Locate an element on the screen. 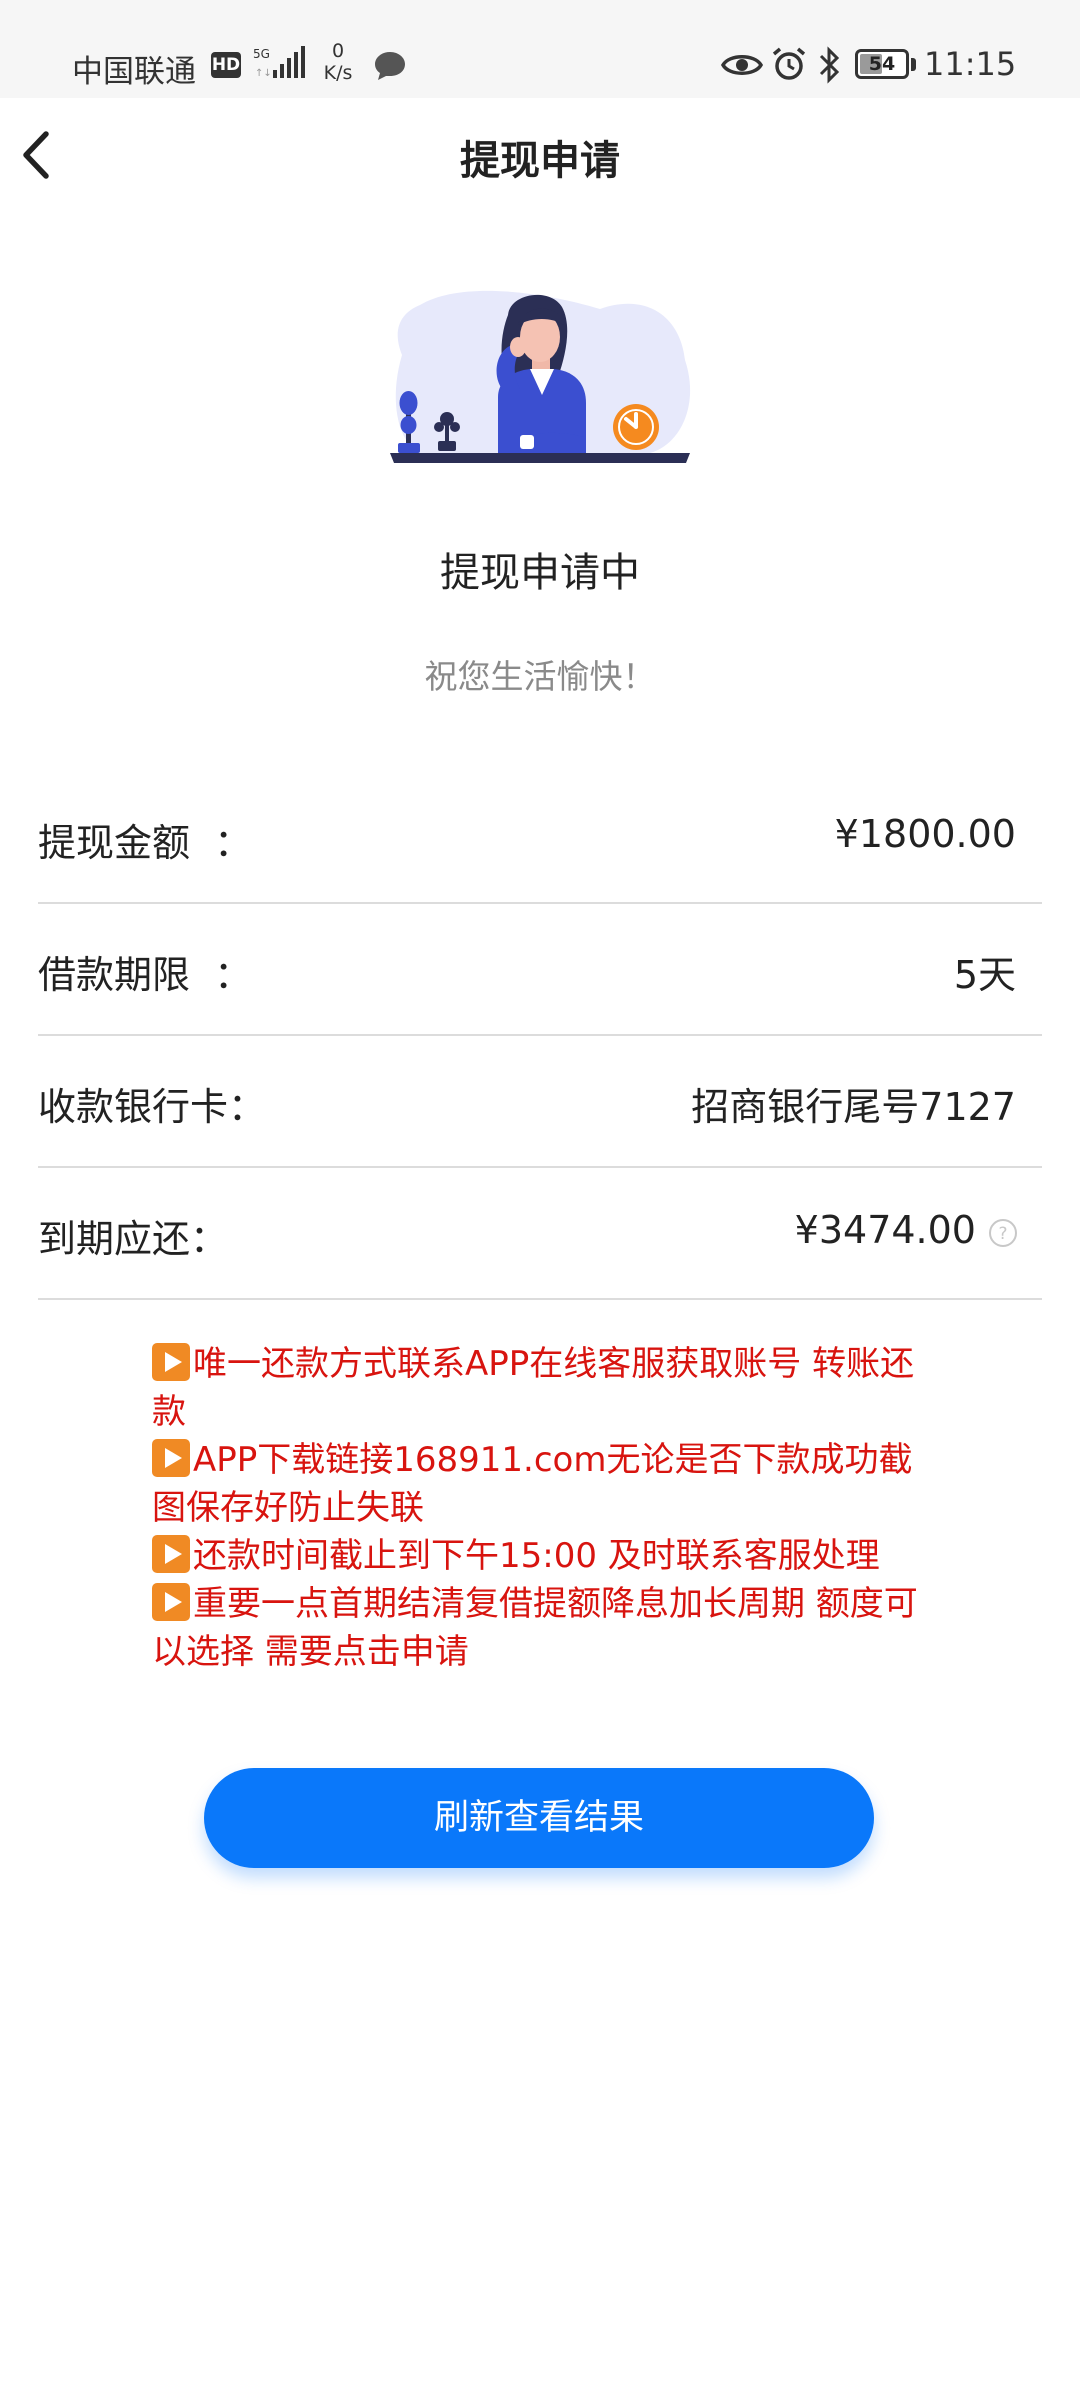 The width and height of the screenshot is (1080, 2388). clock-time: 11:15 is located at coordinates (970, 64).